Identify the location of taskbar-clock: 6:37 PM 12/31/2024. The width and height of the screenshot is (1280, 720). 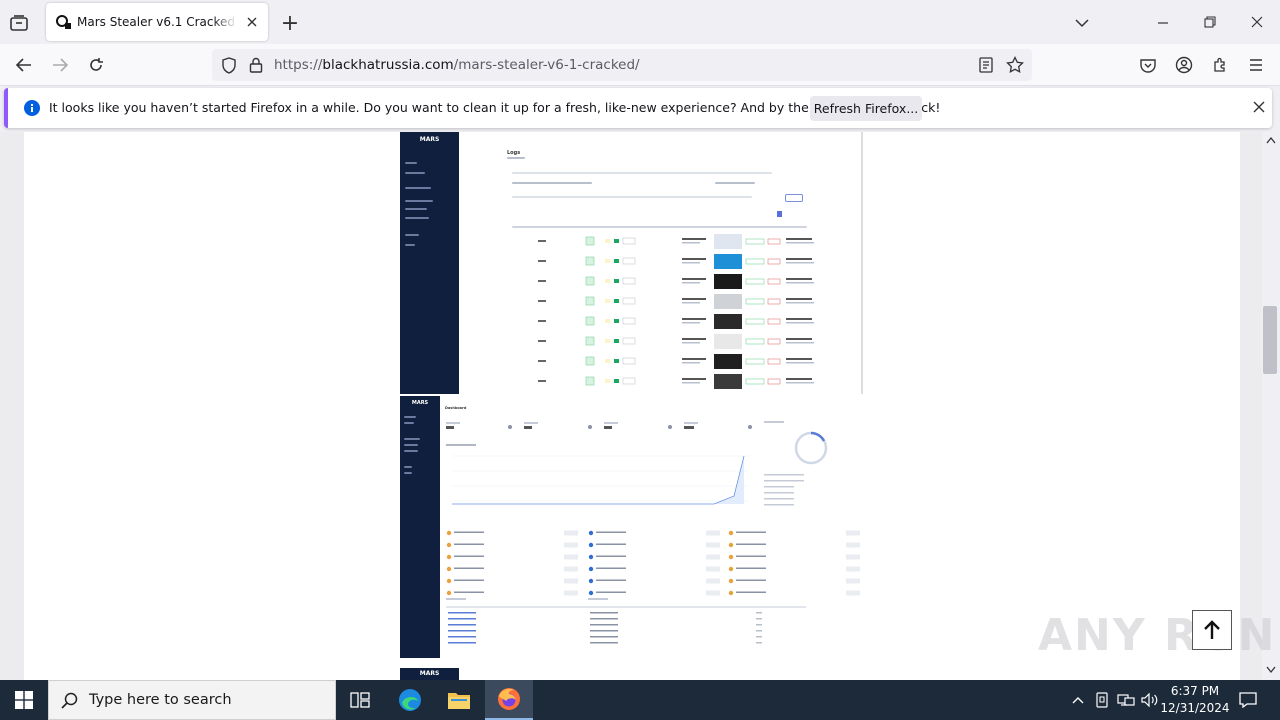
(1195, 700).